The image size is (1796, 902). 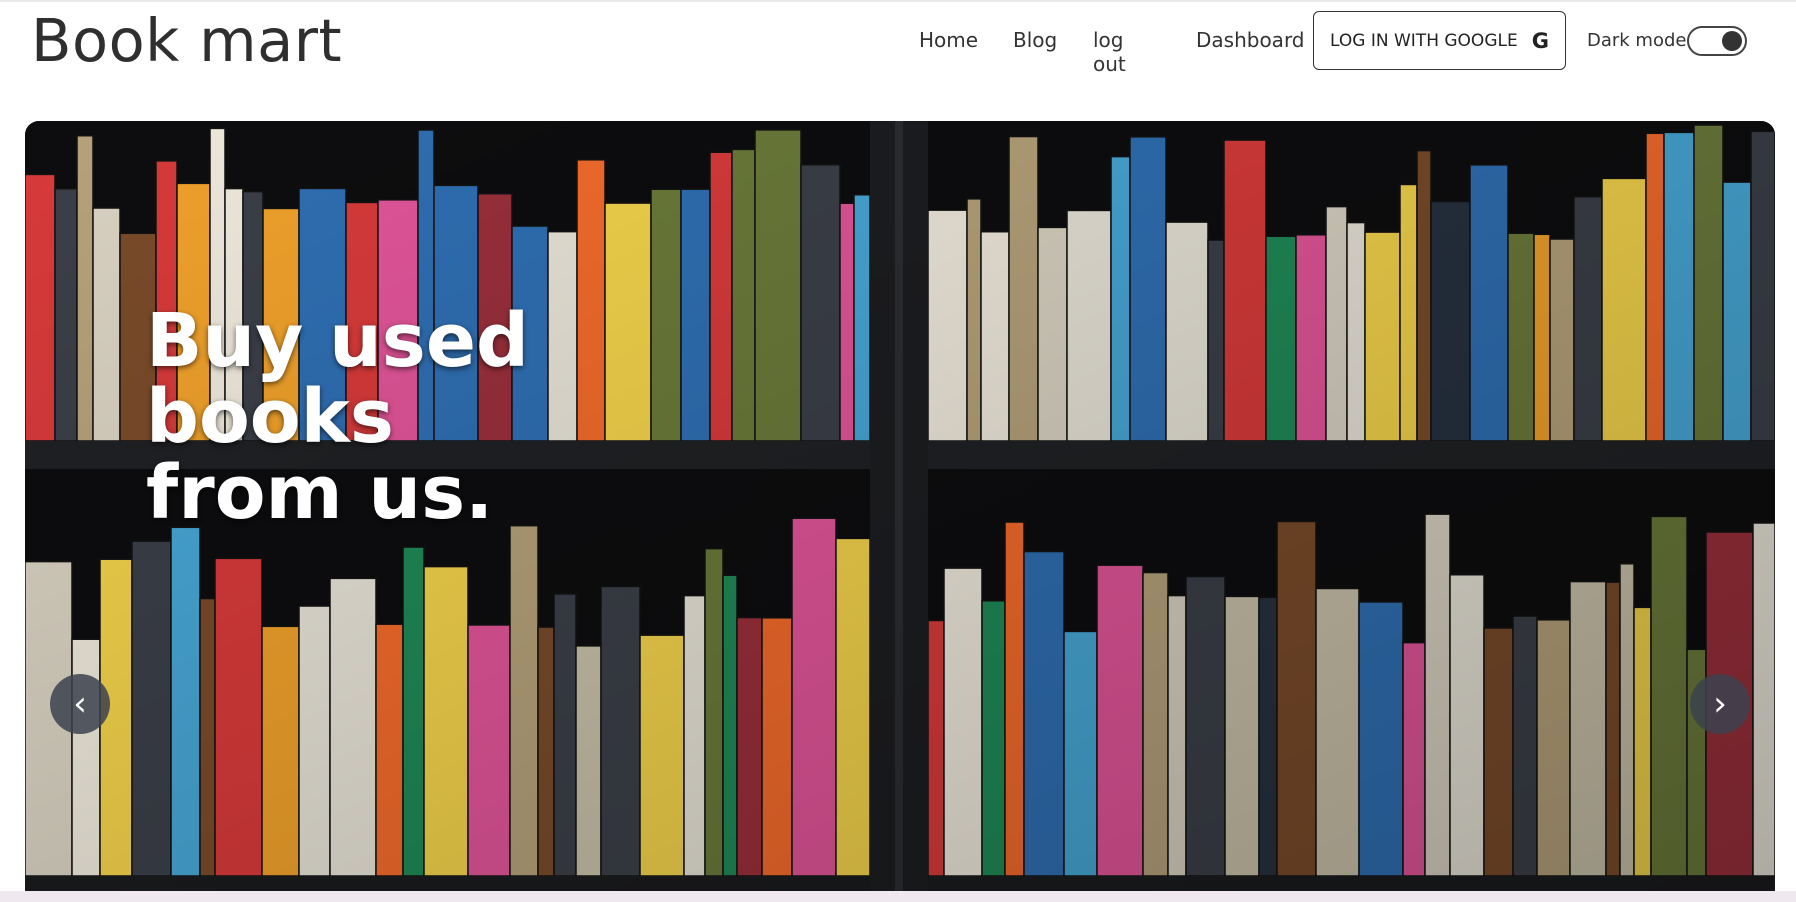 I want to click on brand-logo-text: Book mart, so click(x=186, y=40).